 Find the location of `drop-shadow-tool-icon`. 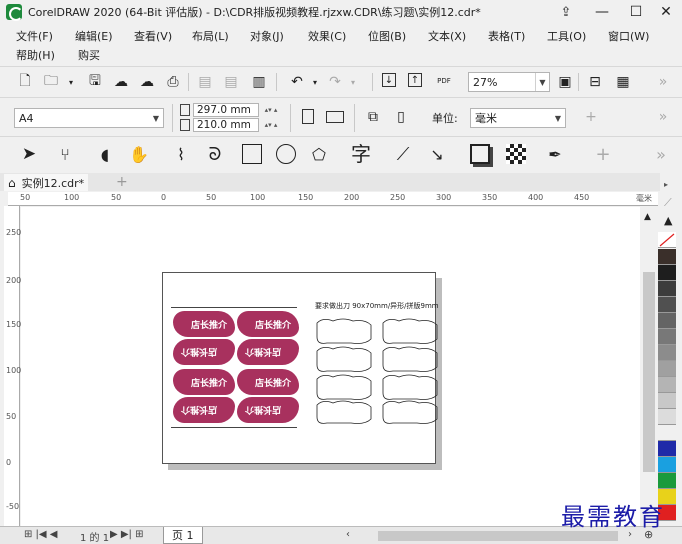

drop-shadow-tool-icon is located at coordinates (480, 154).